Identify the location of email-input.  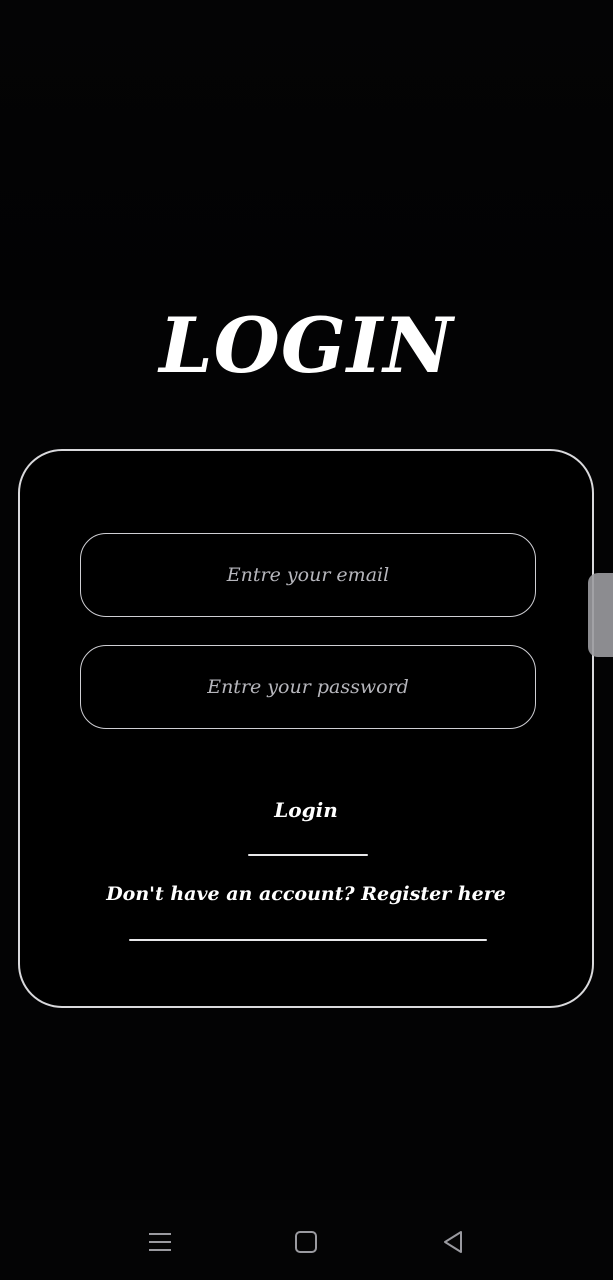
(308, 575).